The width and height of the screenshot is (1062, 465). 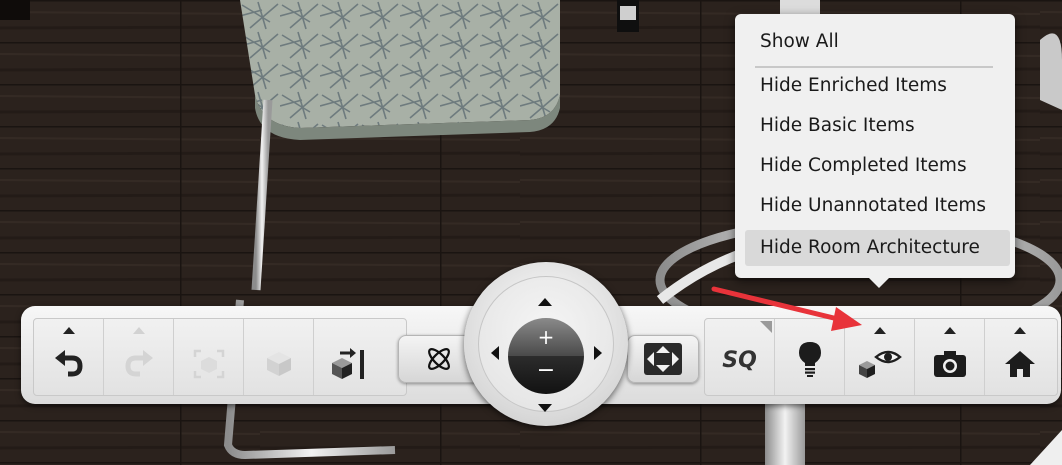 I want to click on home-icon, so click(x=1020, y=364).